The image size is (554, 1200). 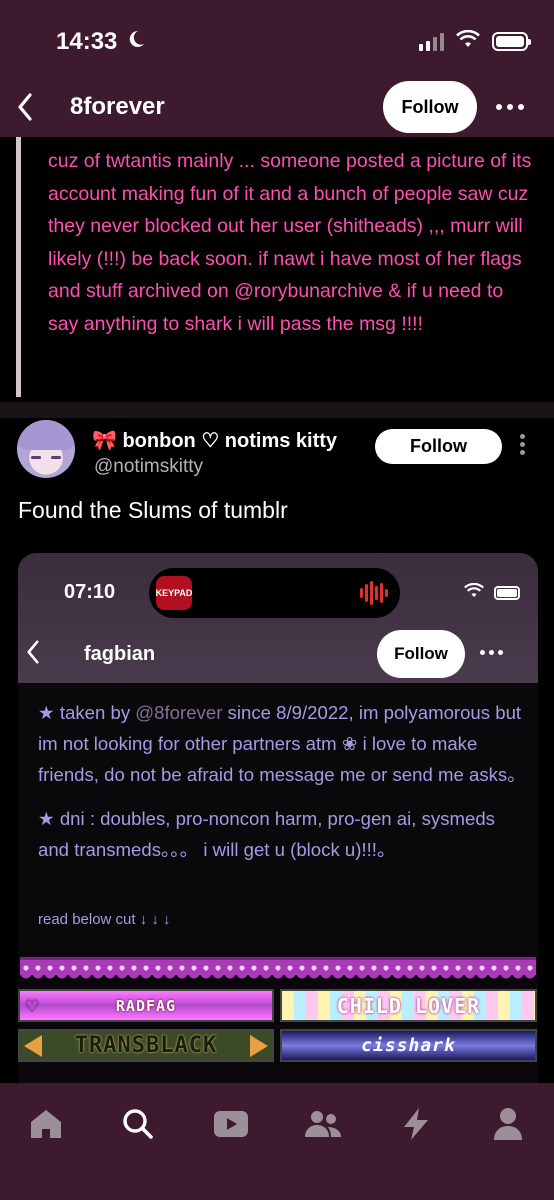 What do you see at coordinates (277, 1141) in the screenshot?
I see `bottom-nav` at bounding box center [277, 1141].